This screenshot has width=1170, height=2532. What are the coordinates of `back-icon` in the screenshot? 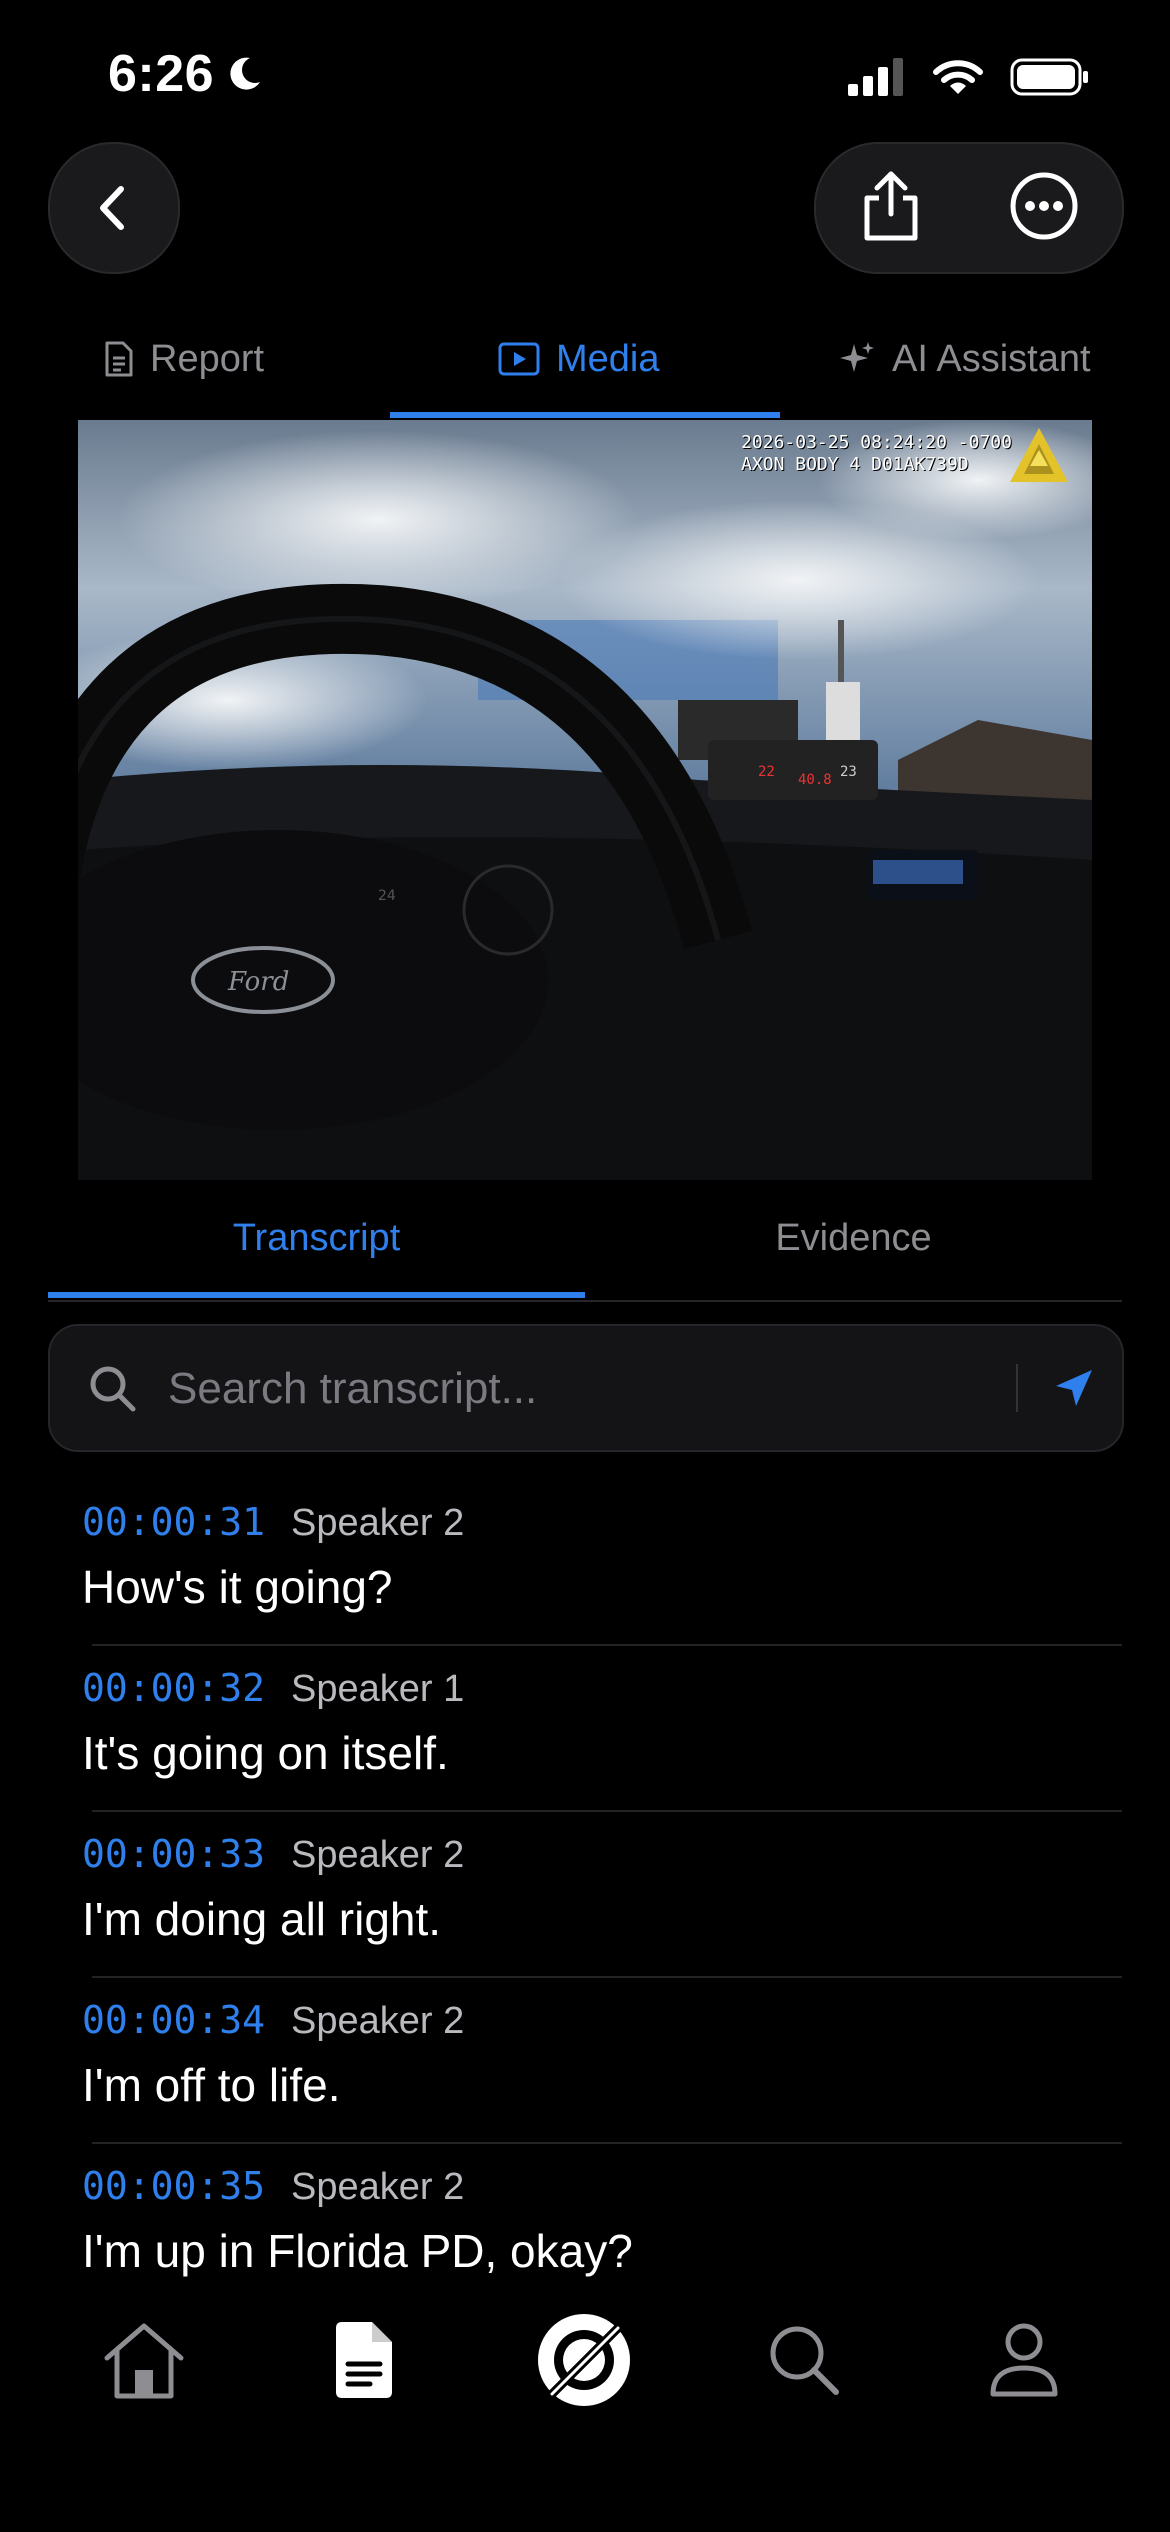 It's located at (112, 208).